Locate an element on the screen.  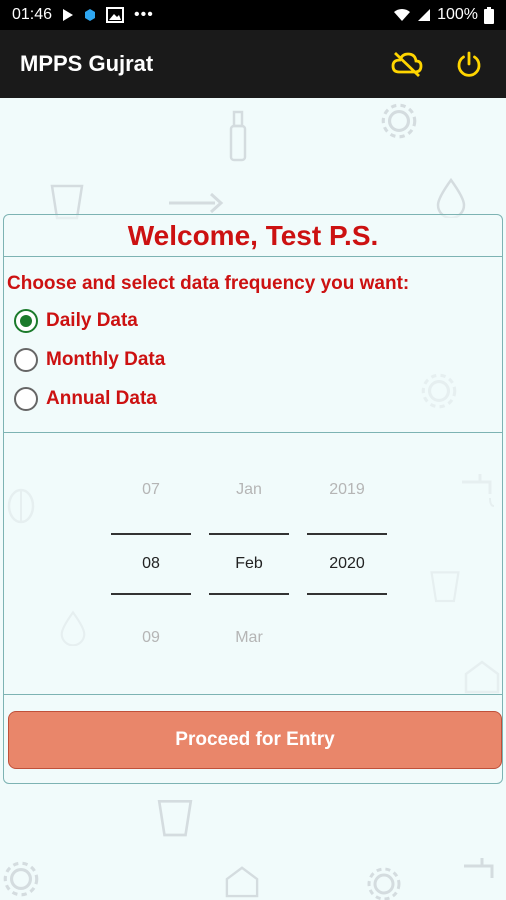
year-prev: 2019 is located at coordinates (347, 490).